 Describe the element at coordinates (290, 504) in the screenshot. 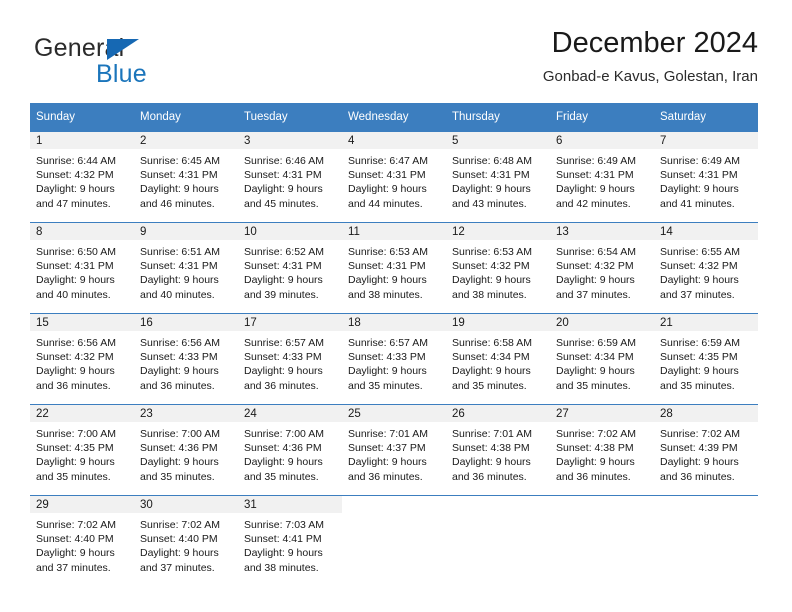

I see `day-number: 31` at that location.